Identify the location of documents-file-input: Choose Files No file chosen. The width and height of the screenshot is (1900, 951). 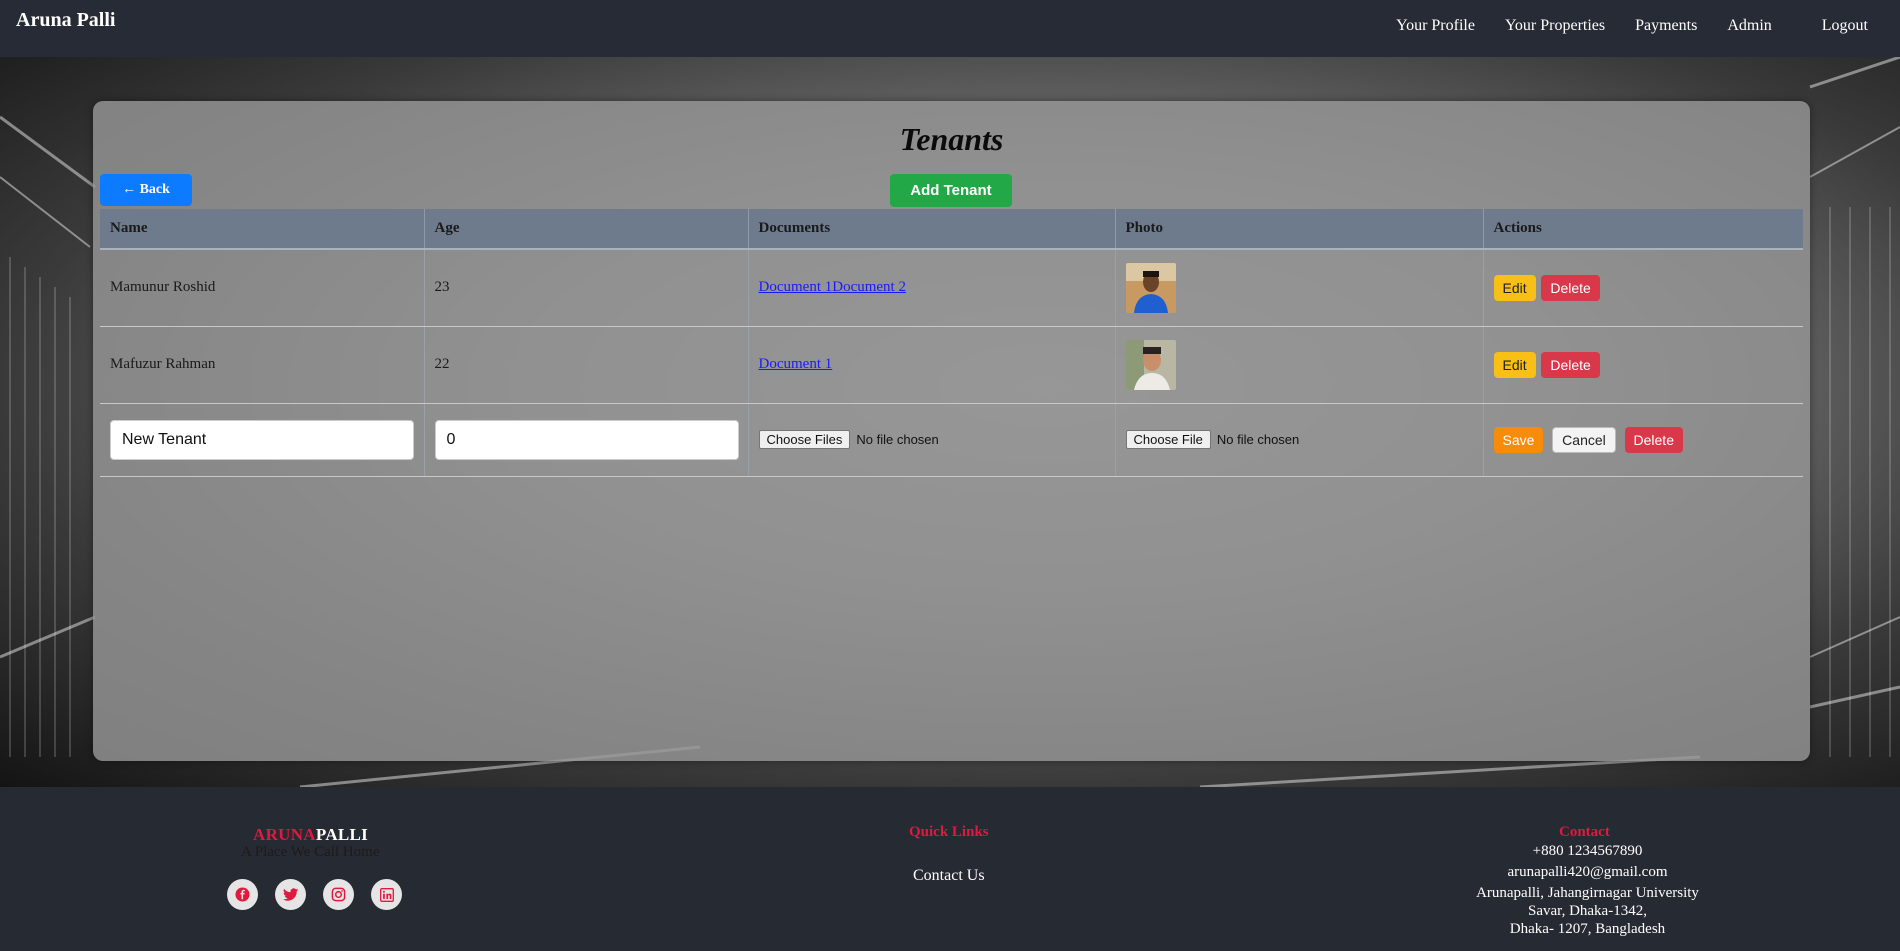
(936, 439).